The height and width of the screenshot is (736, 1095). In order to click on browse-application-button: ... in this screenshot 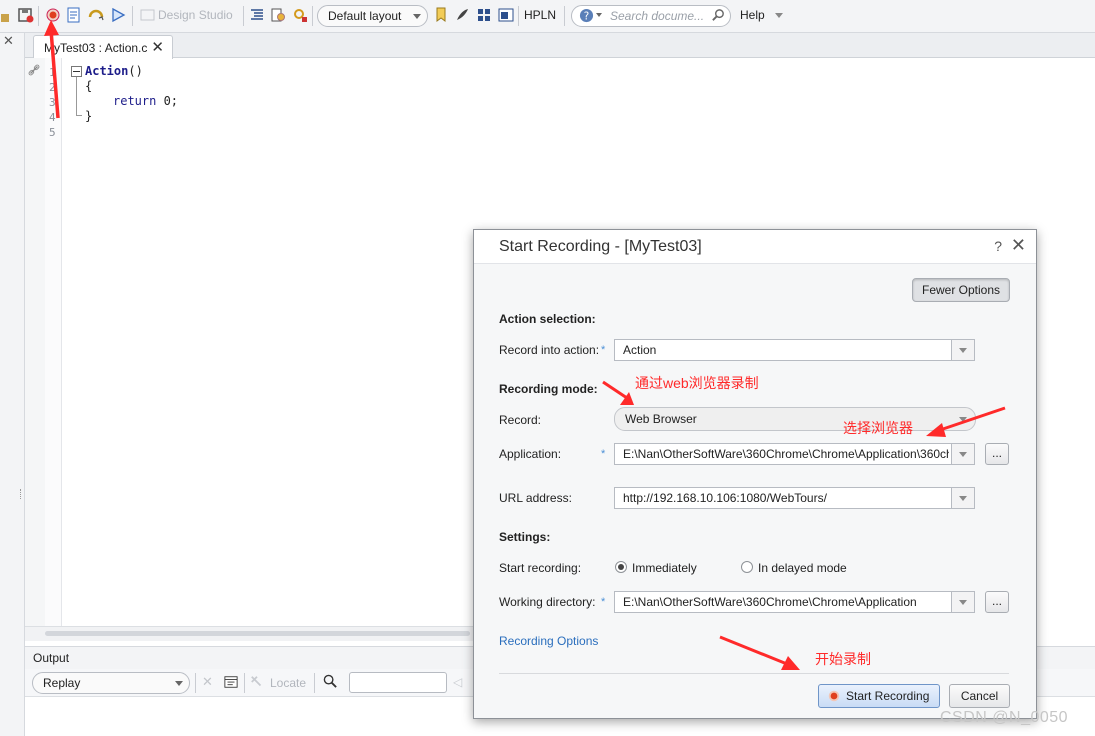, I will do `click(997, 454)`.